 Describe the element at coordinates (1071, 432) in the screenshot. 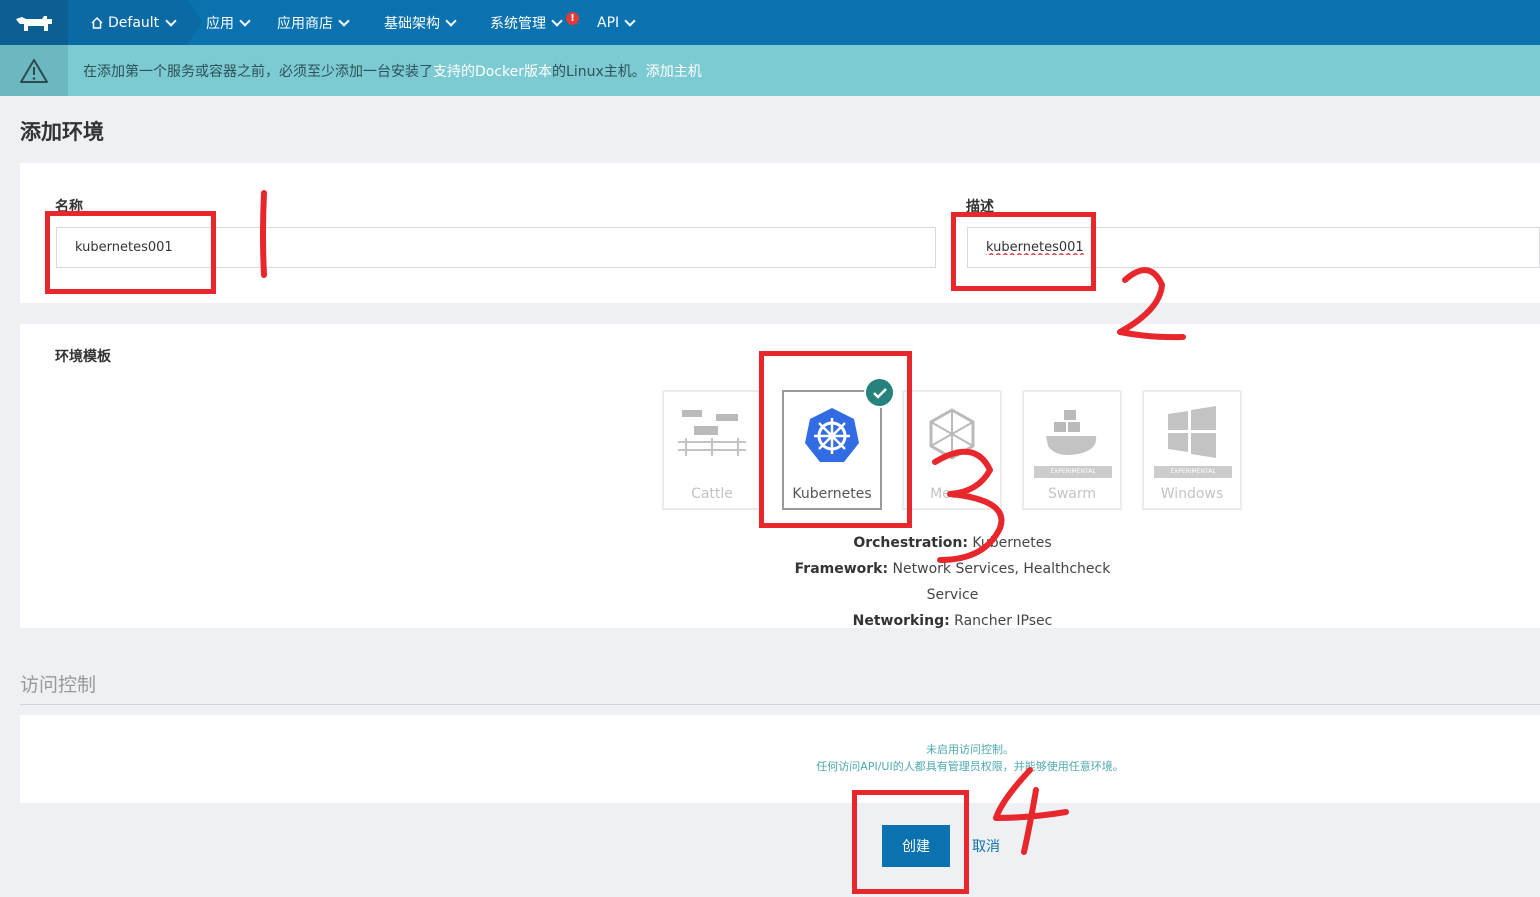

I see `swarm-whale-icon` at that location.